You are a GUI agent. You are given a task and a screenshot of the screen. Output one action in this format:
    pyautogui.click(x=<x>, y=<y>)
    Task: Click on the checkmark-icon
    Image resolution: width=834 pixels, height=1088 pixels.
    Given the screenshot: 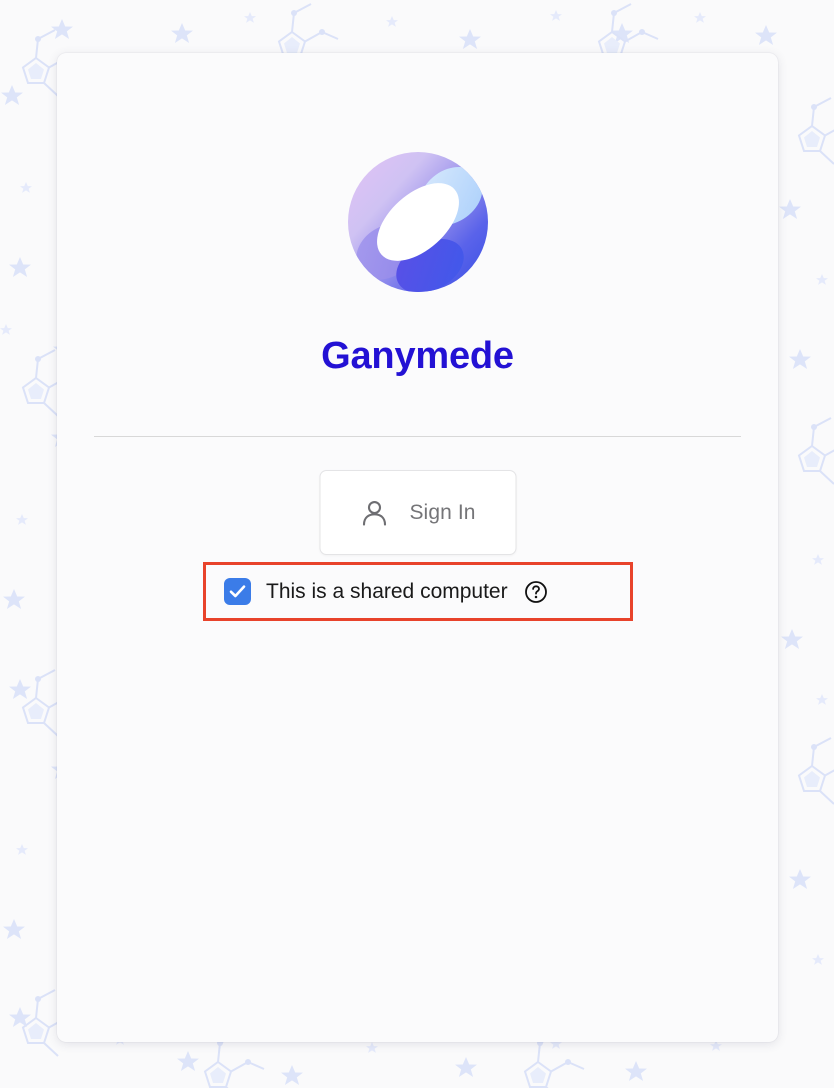 What is the action you would take?
    pyautogui.click(x=237, y=591)
    